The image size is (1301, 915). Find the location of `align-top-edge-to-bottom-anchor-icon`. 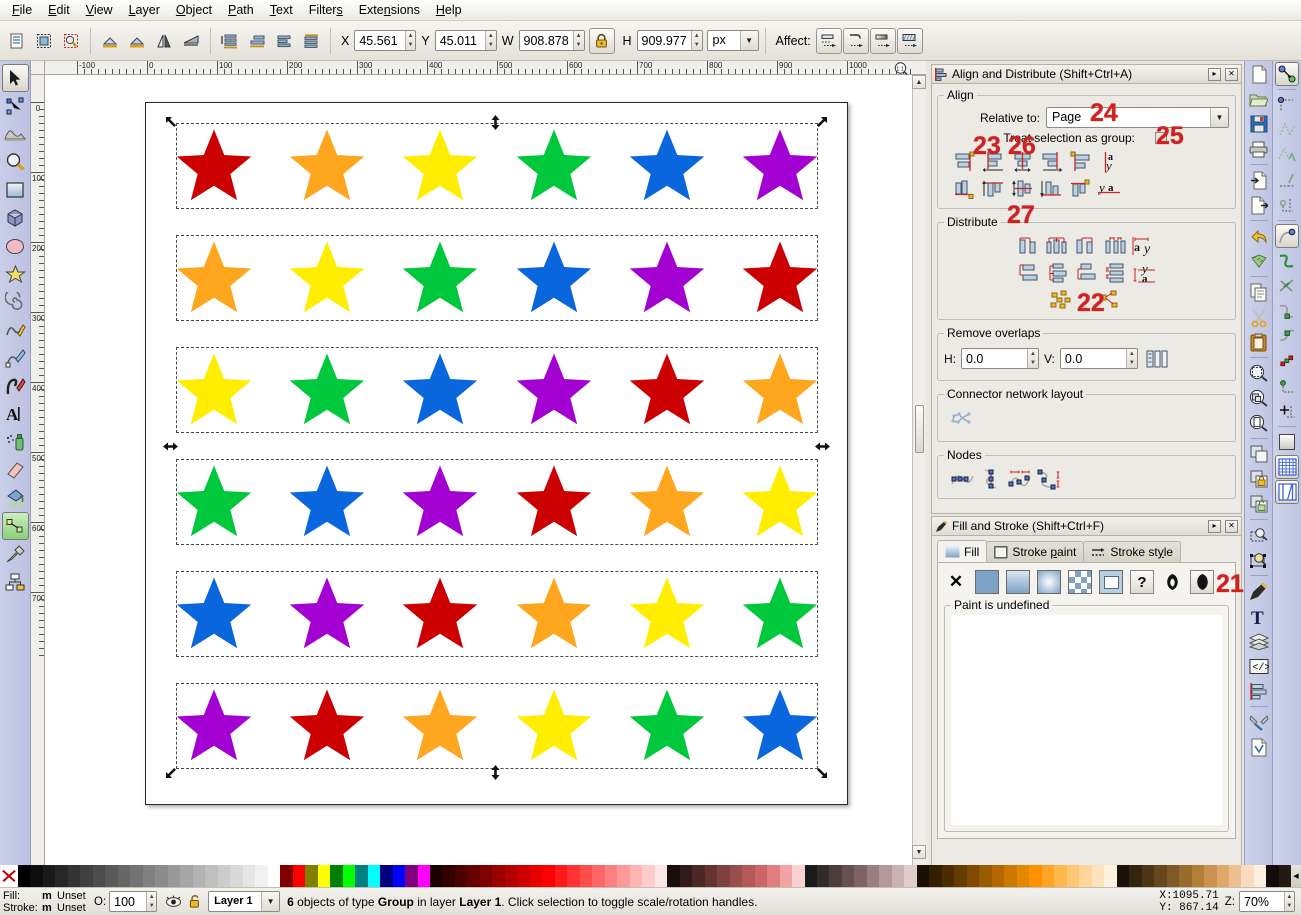

align-top-edge-to-bottom-anchor-icon is located at coordinates (1080, 188).